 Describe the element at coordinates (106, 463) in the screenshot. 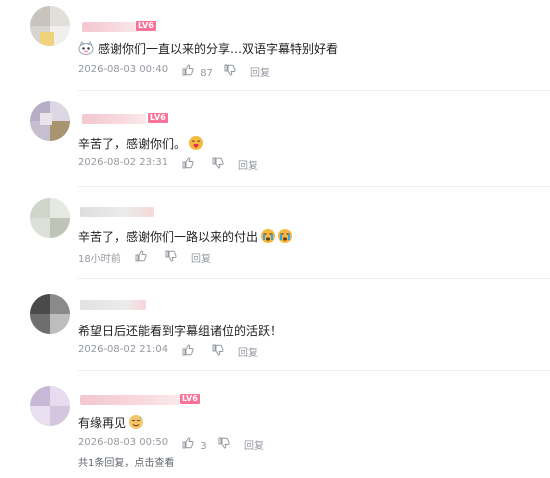

I see `reply-count-text: 共1条回复，` at that location.